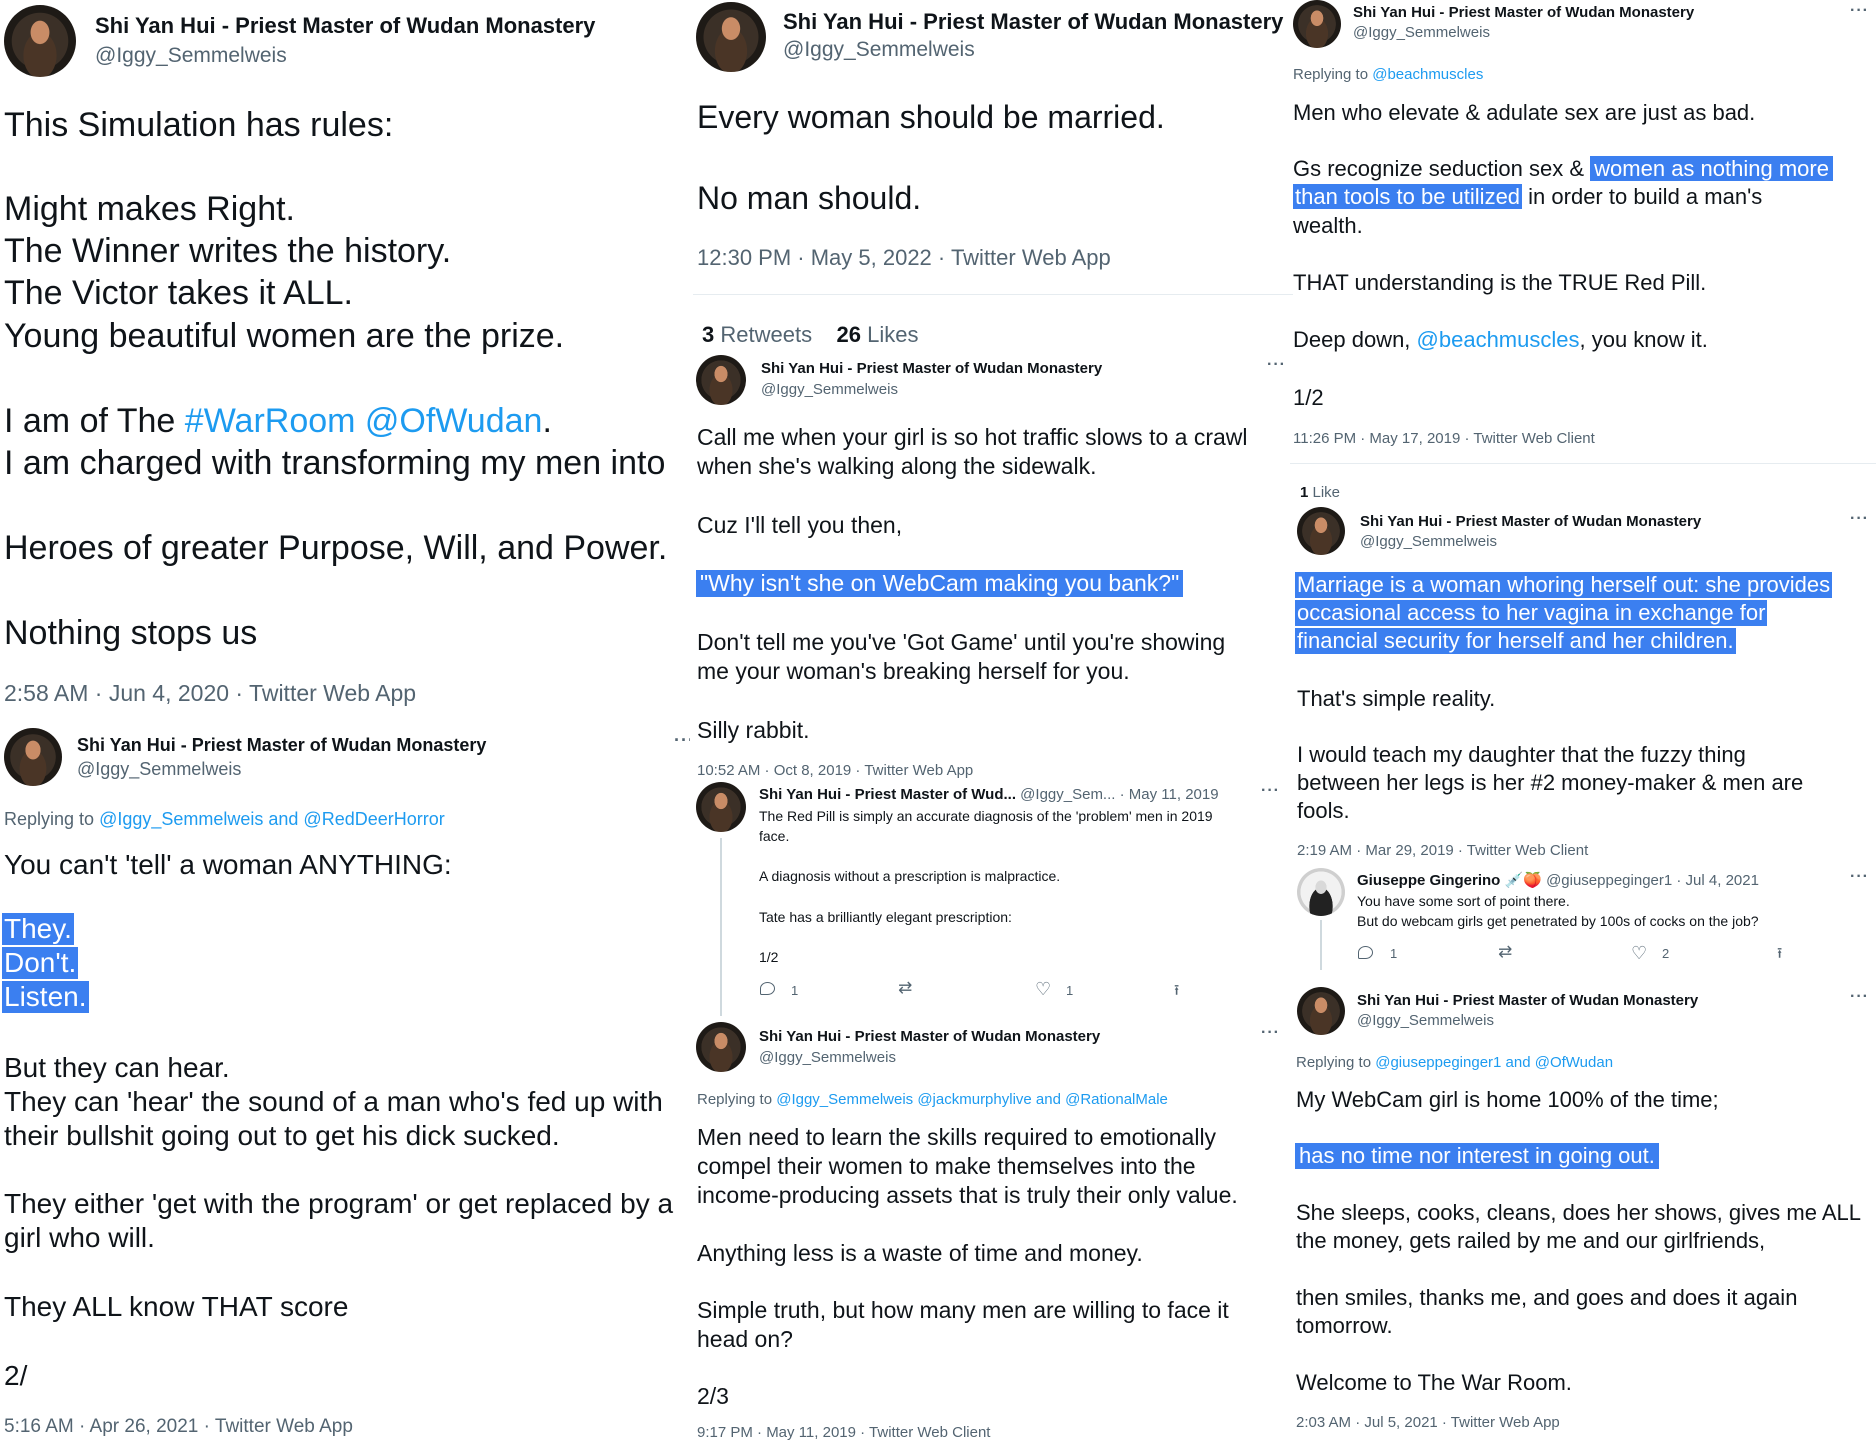 This screenshot has height=1440, width=1876. What do you see at coordinates (1324, 492) in the screenshot?
I see `likes-label: Like` at bounding box center [1324, 492].